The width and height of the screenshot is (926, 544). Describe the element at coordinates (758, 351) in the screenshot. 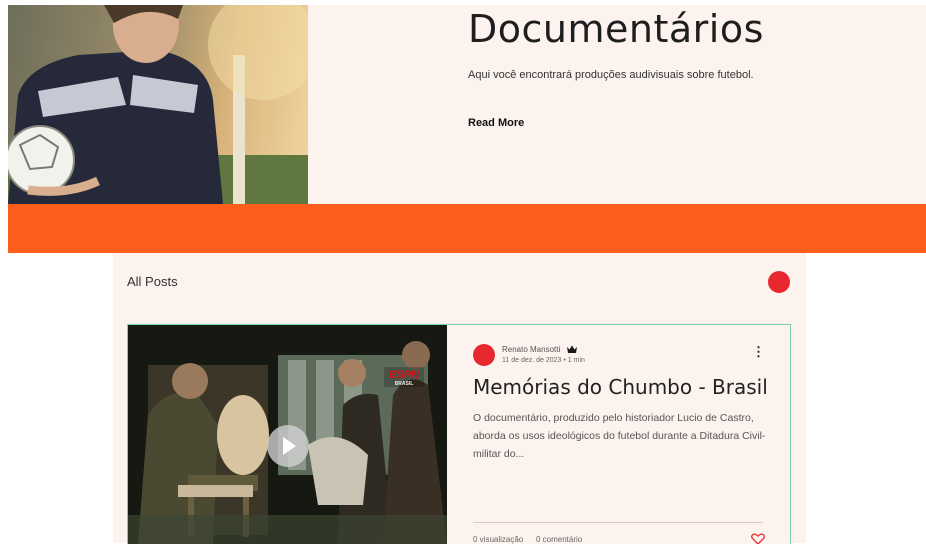

I see `more-options-icon: ⋮` at that location.